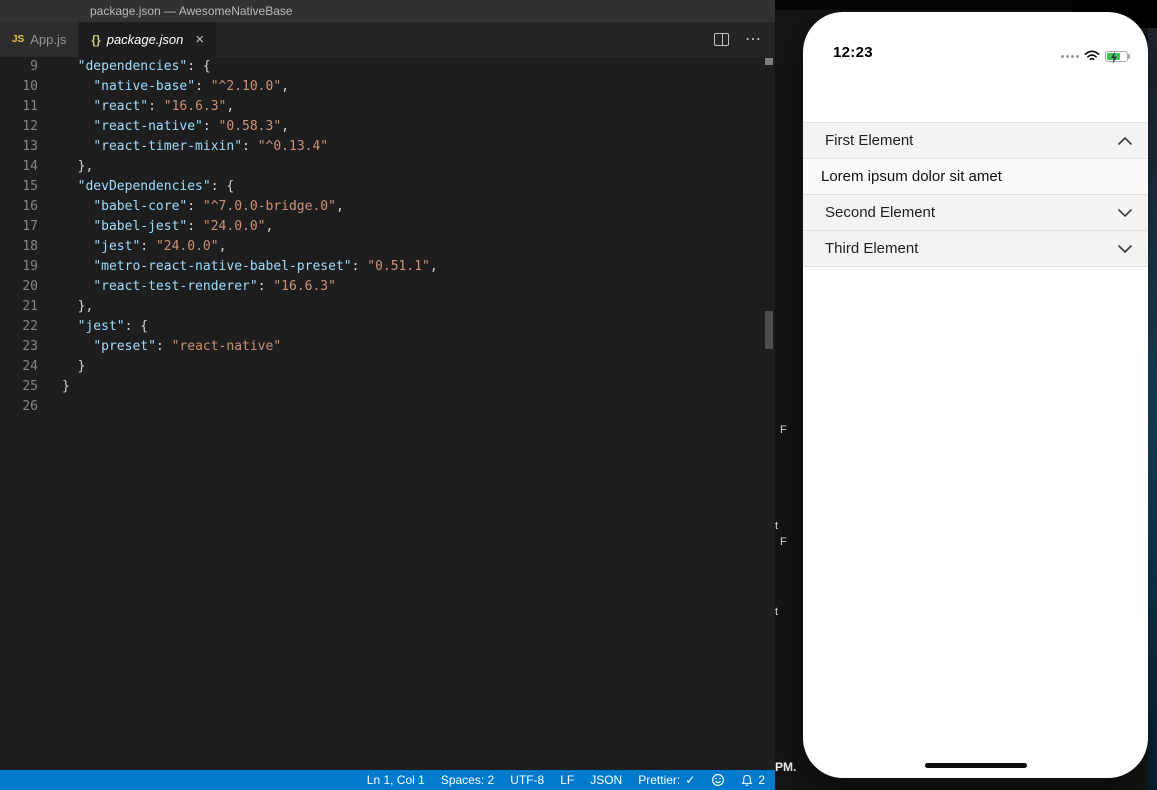  Describe the element at coordinates (396, 780) in the screenshot. I see `cursor-position: Ln 1, Col 1` at that location.